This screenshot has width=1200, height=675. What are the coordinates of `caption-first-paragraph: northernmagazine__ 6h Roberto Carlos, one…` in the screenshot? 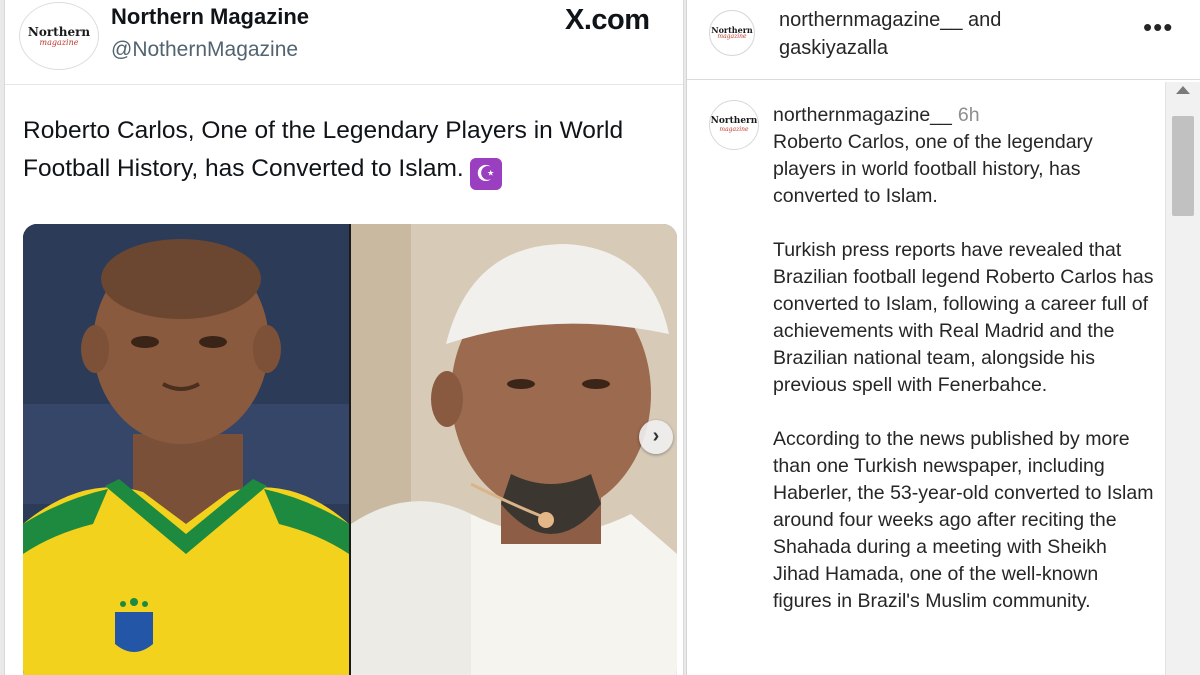 It's located at (965, 156).